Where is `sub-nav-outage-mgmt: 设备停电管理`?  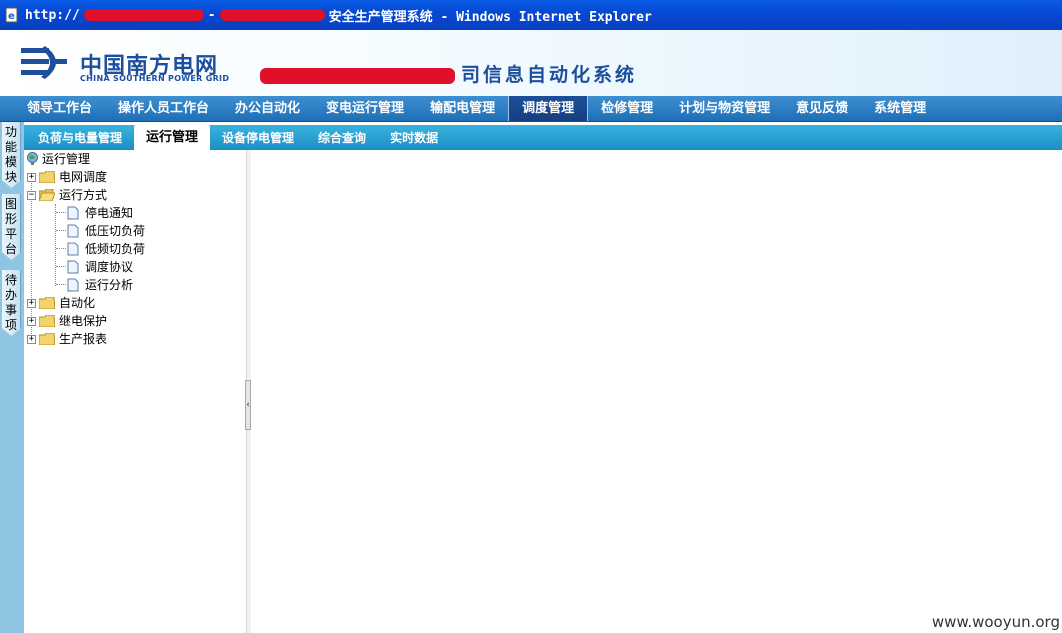
sub-nav-outage-mgmt: 设备停电管理 is located at coordinates (258, 137).